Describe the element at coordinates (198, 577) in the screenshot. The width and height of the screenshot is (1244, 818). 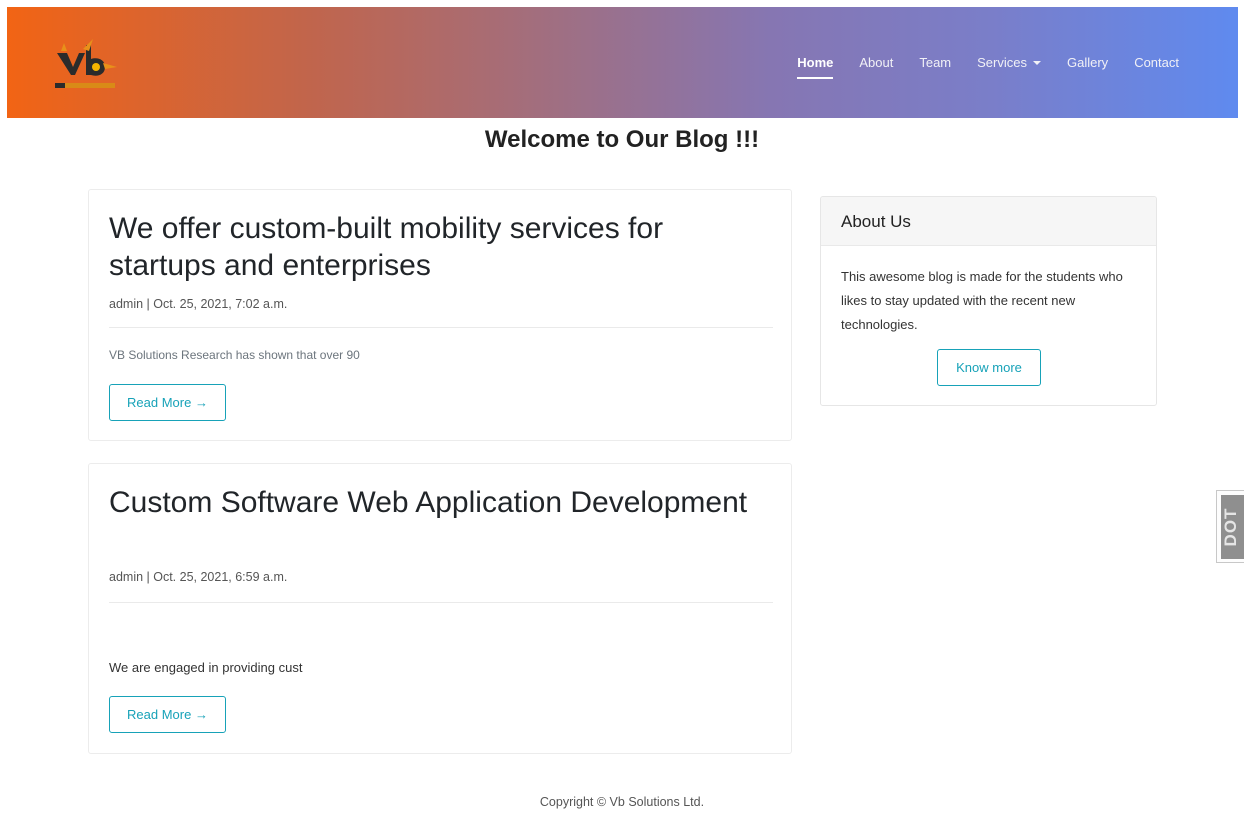
I see `post-meta: admin | Oct. 25, 2021, 6:59 a.m.` at that location.